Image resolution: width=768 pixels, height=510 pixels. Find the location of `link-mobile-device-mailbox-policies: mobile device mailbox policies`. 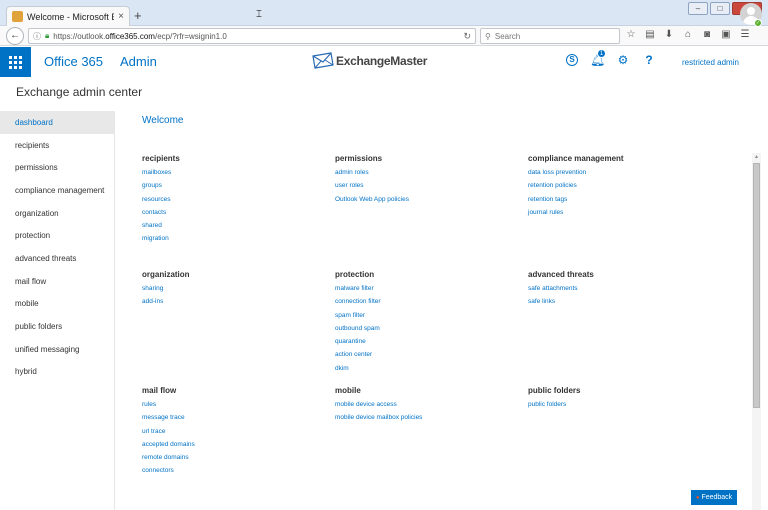

link-mobile-device-mailbox-policies: mobile device mailbox policies is located at coordinates (425, 417).